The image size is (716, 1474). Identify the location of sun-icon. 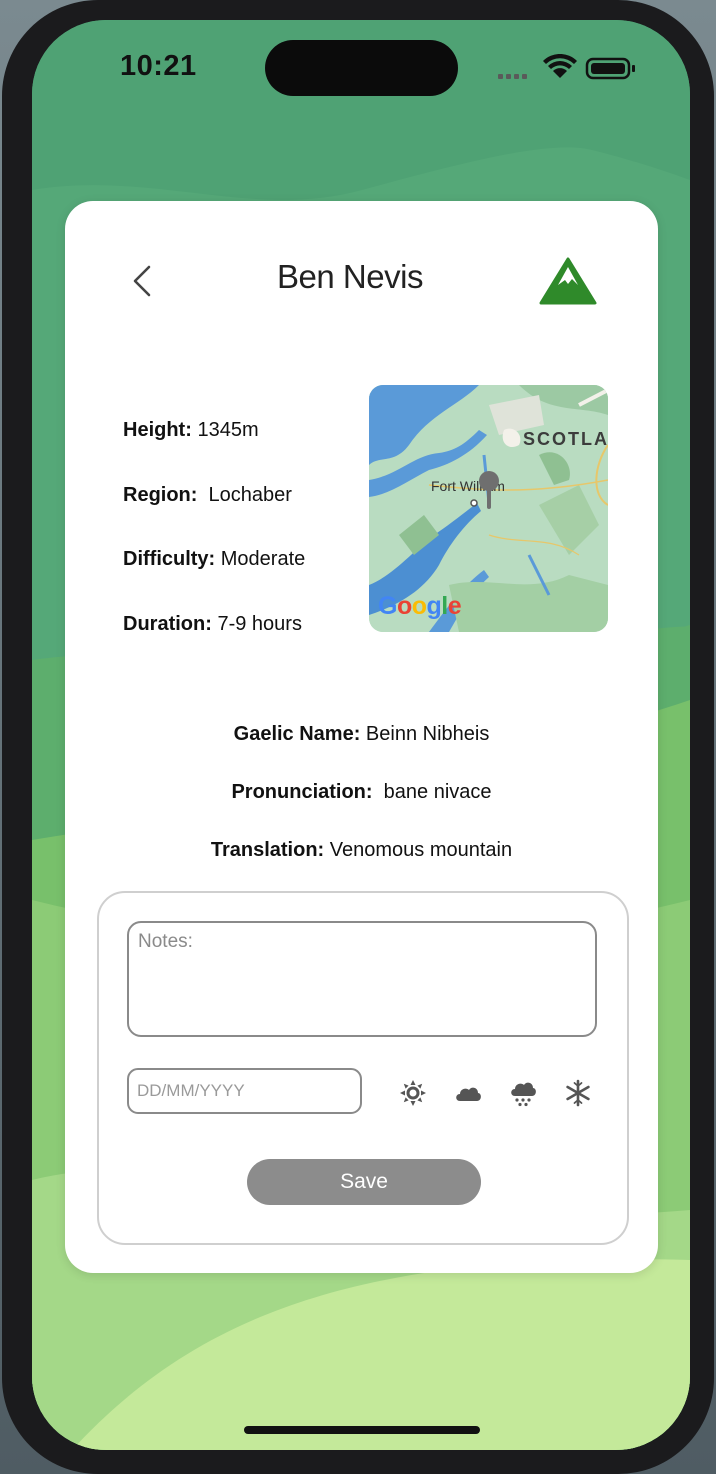
(413, 1093).